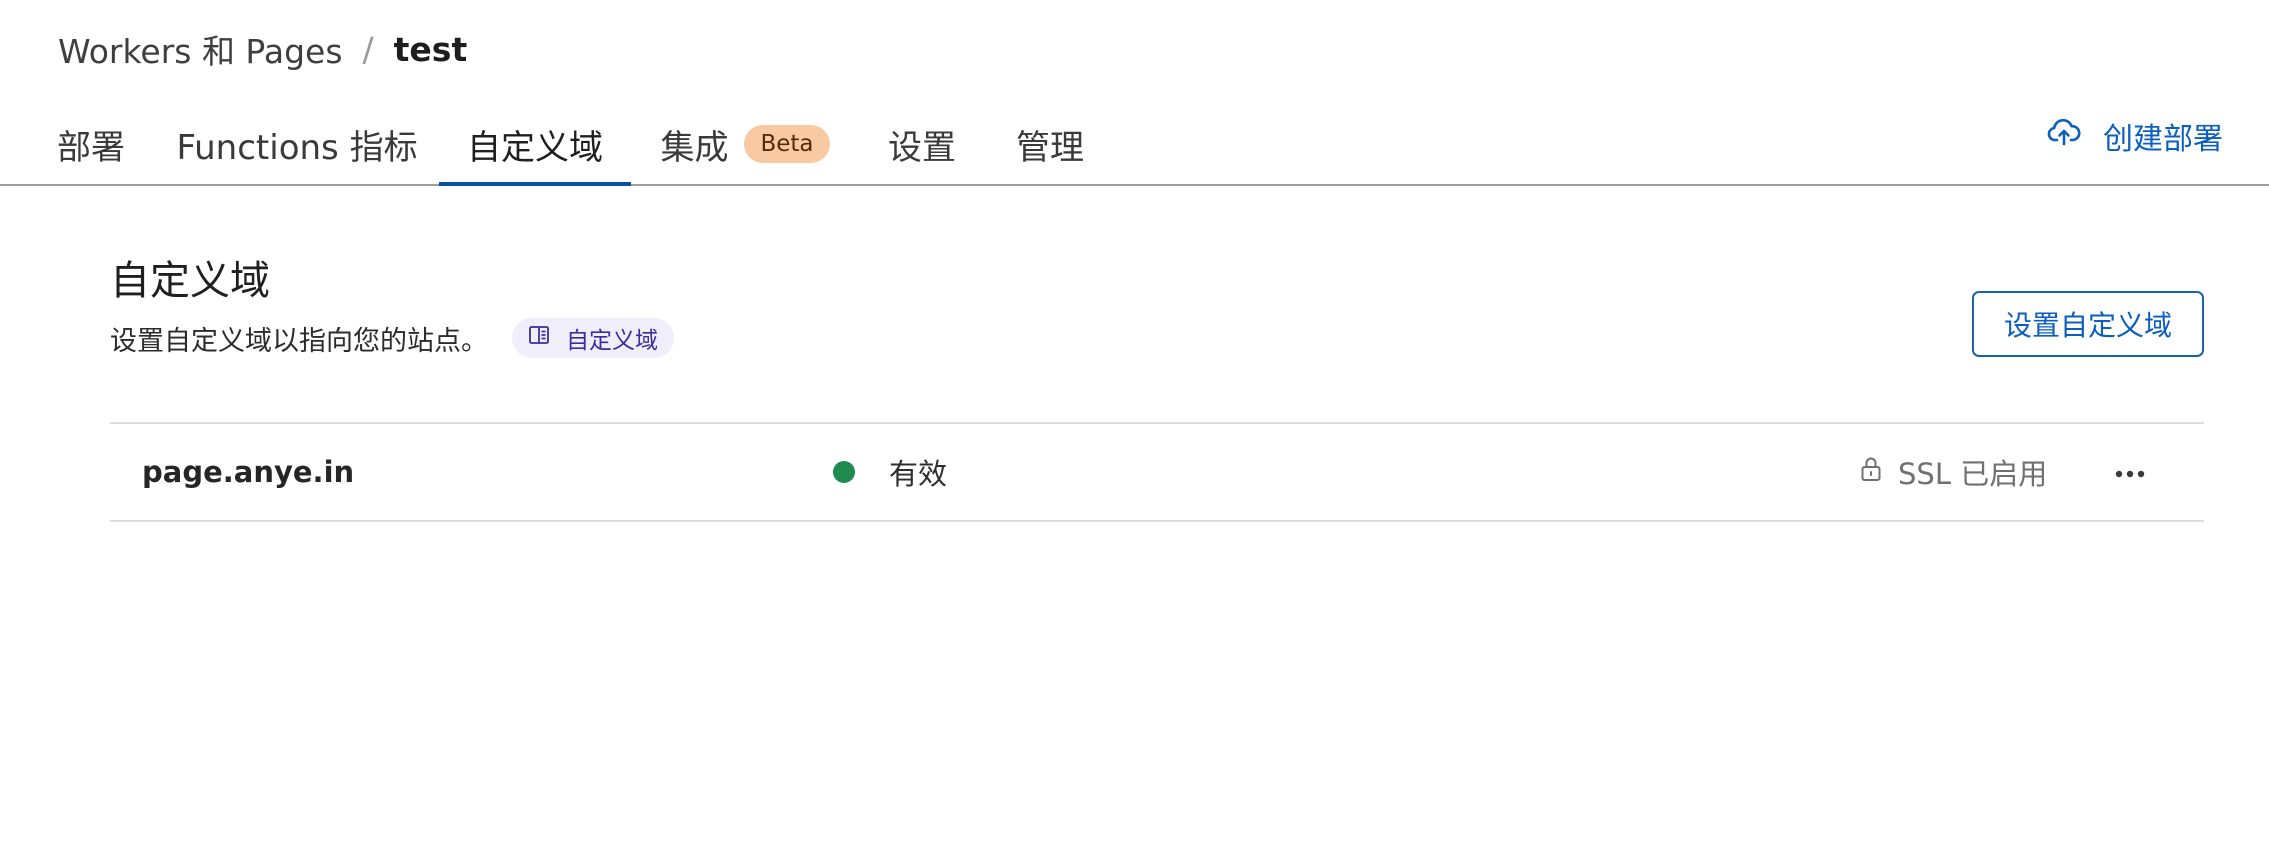 The image size is (2269, 853). Describe the element at coordinates (918, 474) in the screenshot. I see `status-label: 有效` at that location.